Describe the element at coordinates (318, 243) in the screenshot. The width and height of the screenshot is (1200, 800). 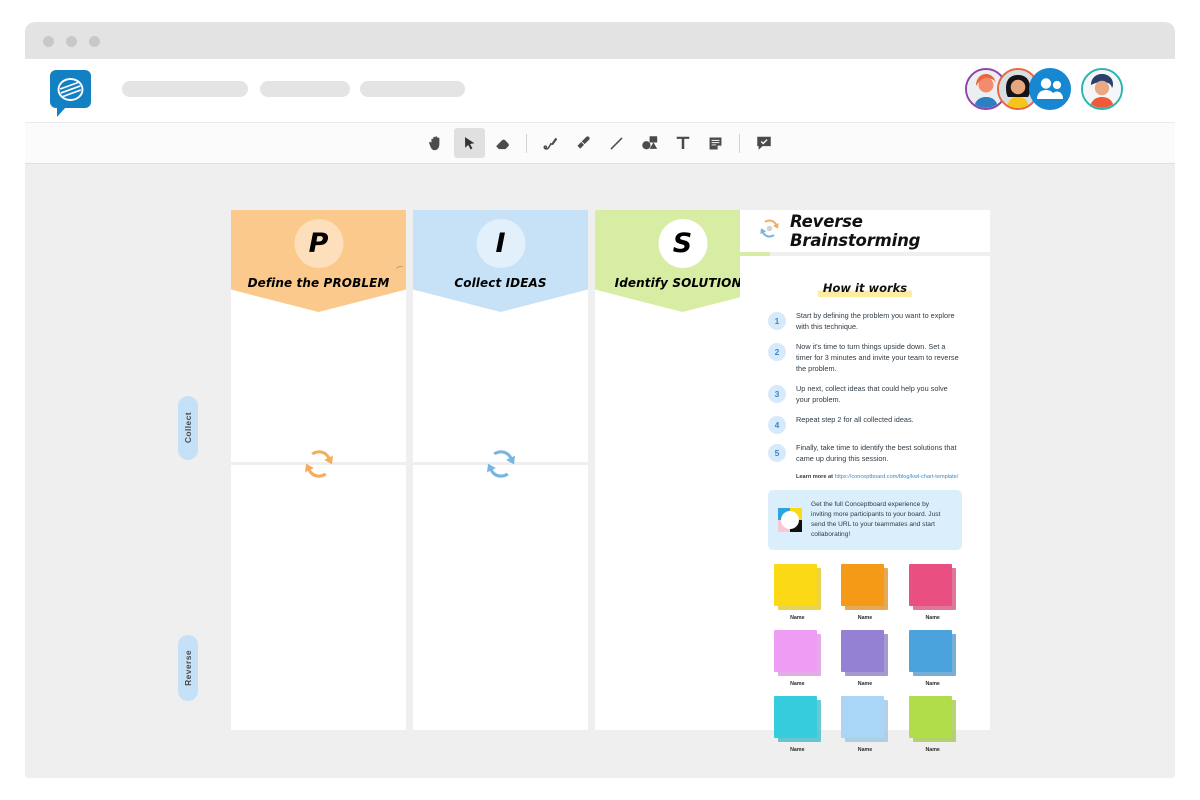
I see `banner-letter-p: P` at that location.